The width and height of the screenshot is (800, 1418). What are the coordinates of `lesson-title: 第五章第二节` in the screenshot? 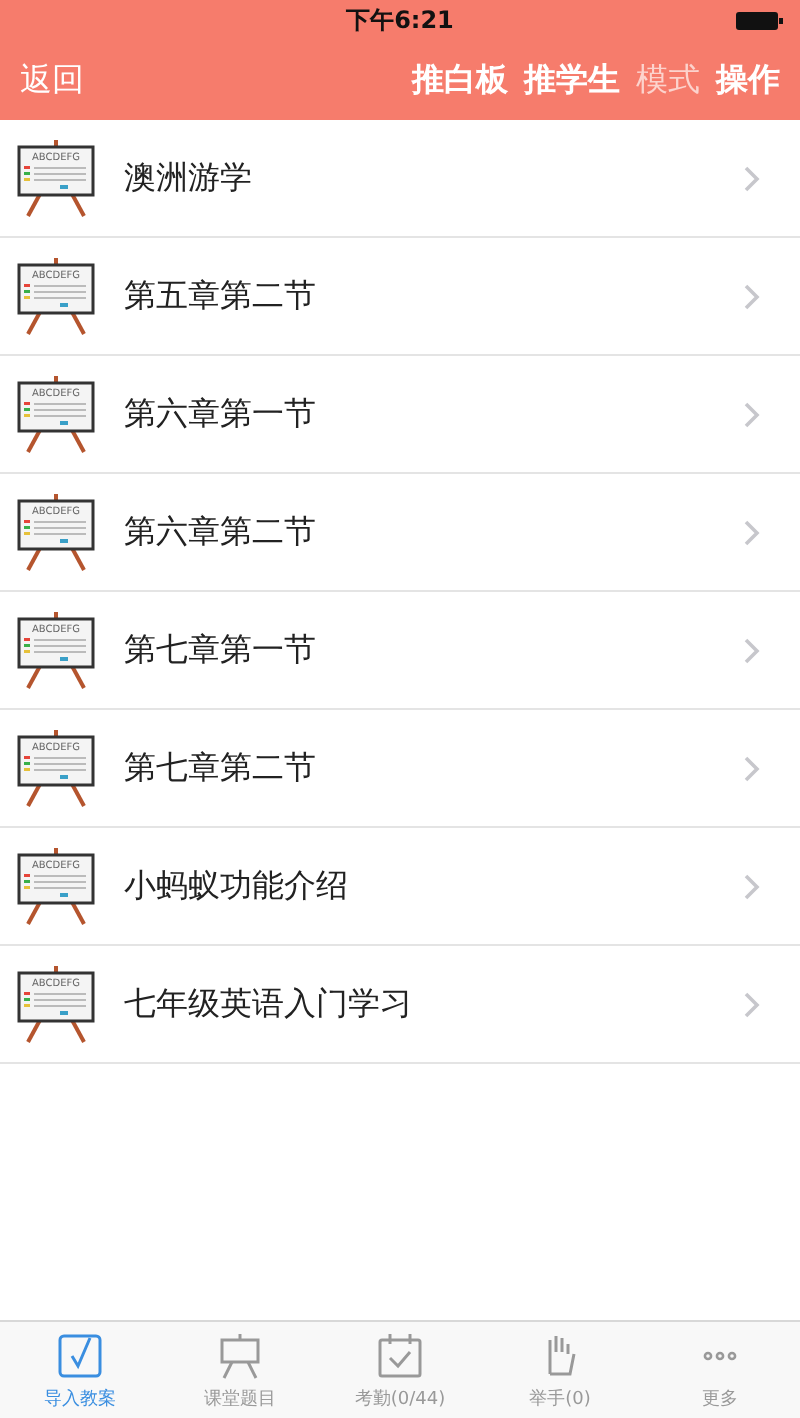 It's located at (221, 296).